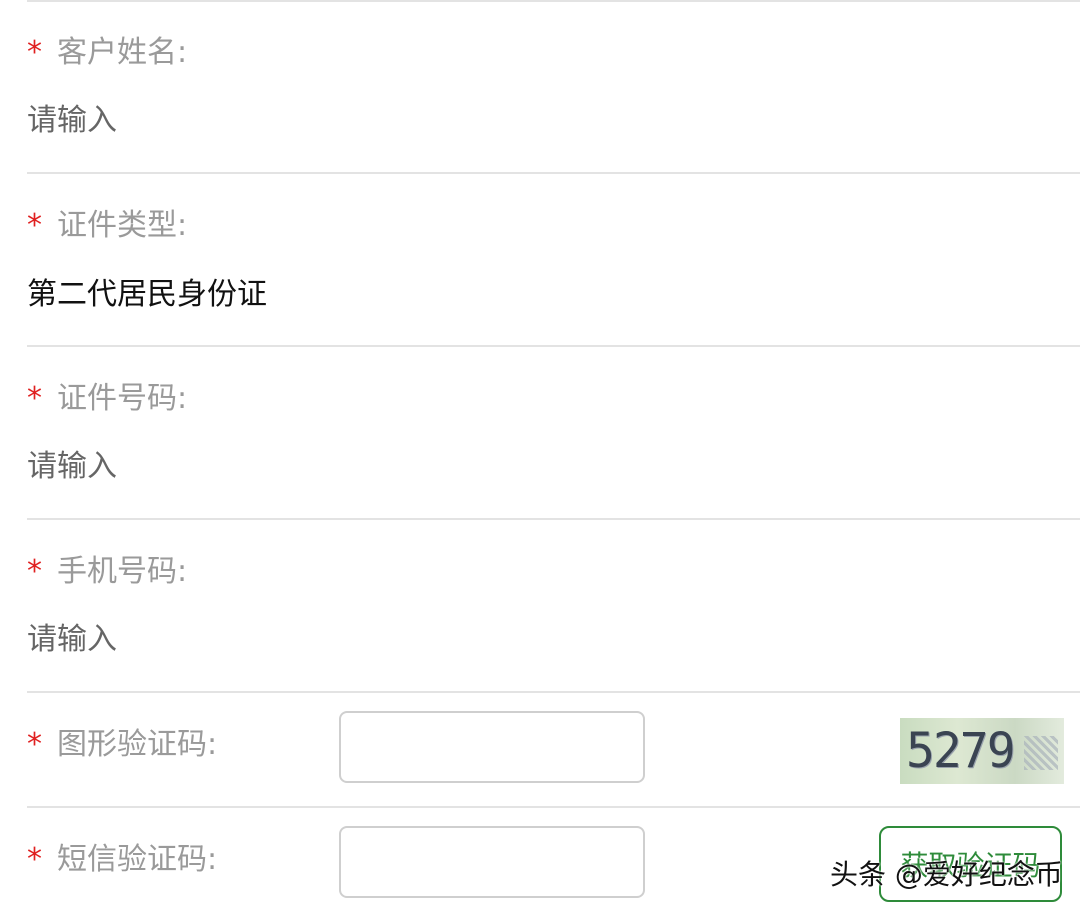  I want to click on captcha-noise, so click(1041, 753).